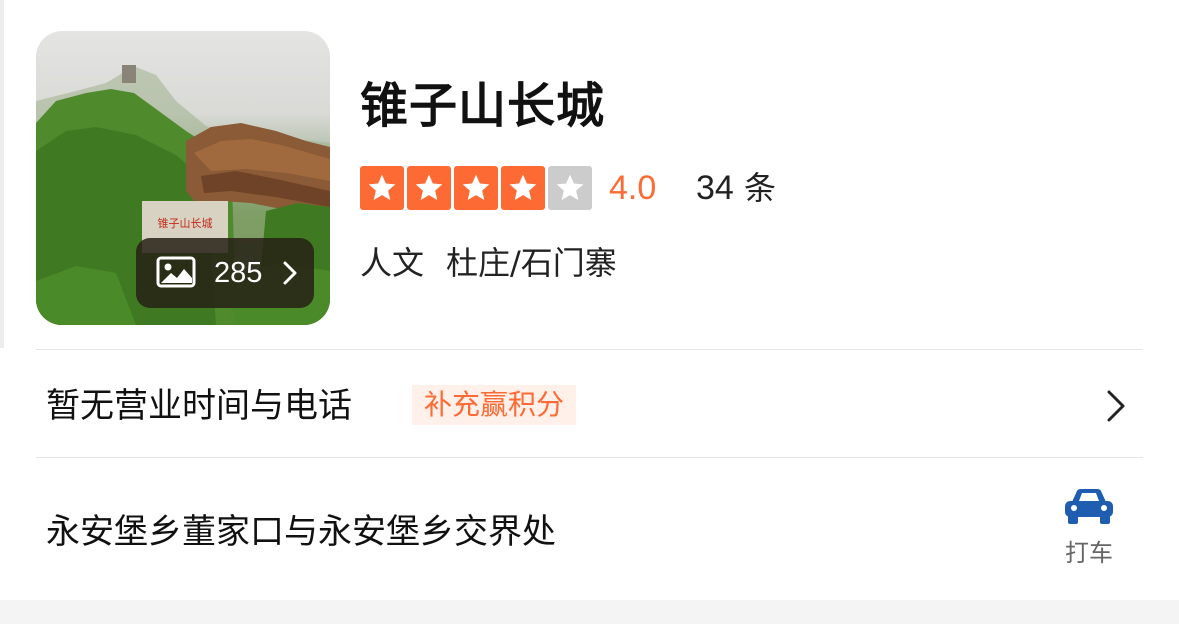  I want to click on poi-category: 人文, so click(392, 263).